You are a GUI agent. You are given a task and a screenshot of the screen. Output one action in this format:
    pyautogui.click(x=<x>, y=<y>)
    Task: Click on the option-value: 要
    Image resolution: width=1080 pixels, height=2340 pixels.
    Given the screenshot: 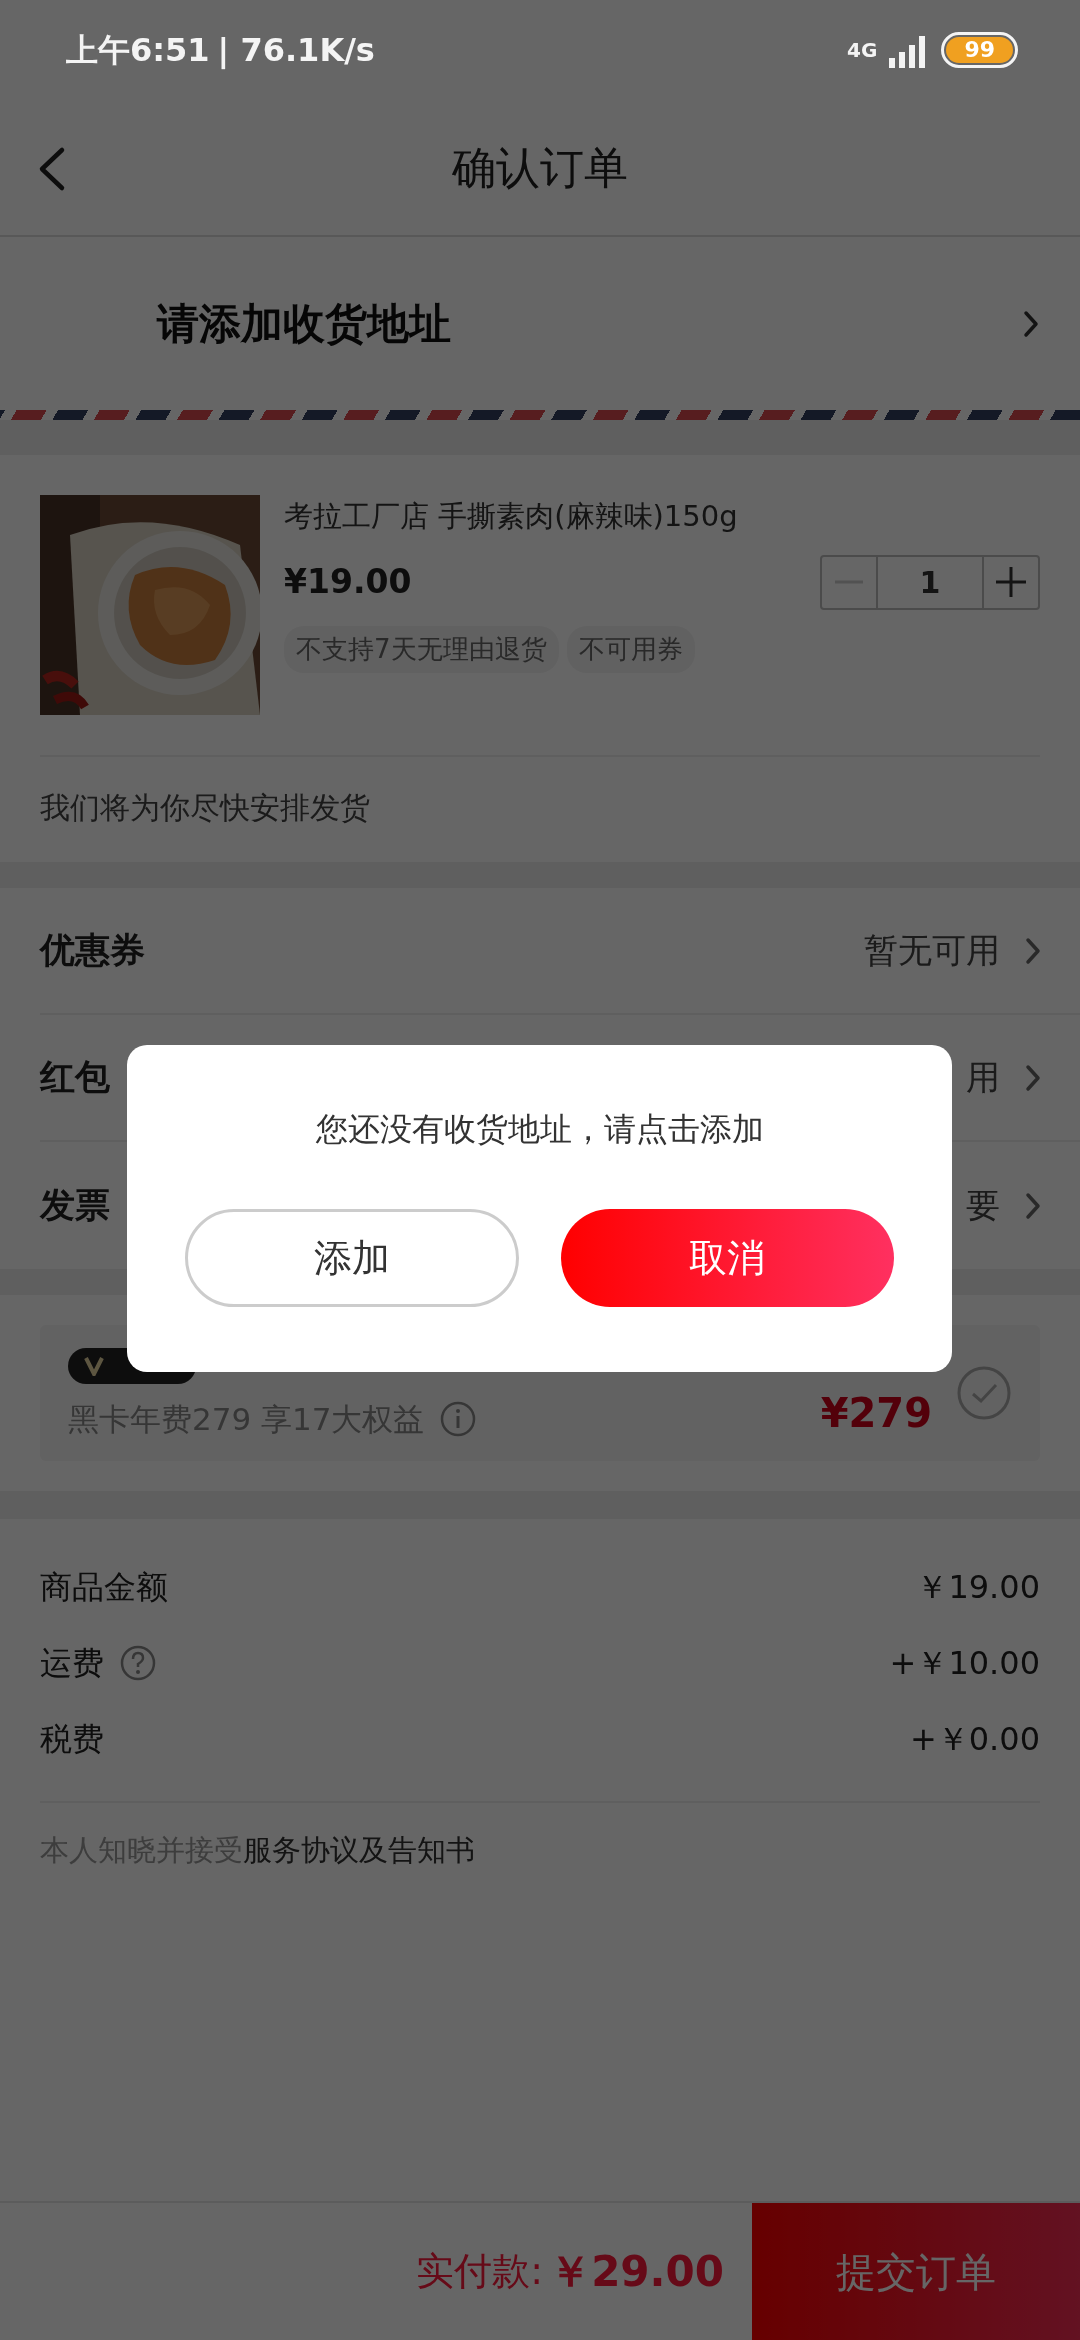 What is the action you would take?
    pyautogui.click(x=983, y=1205)
    